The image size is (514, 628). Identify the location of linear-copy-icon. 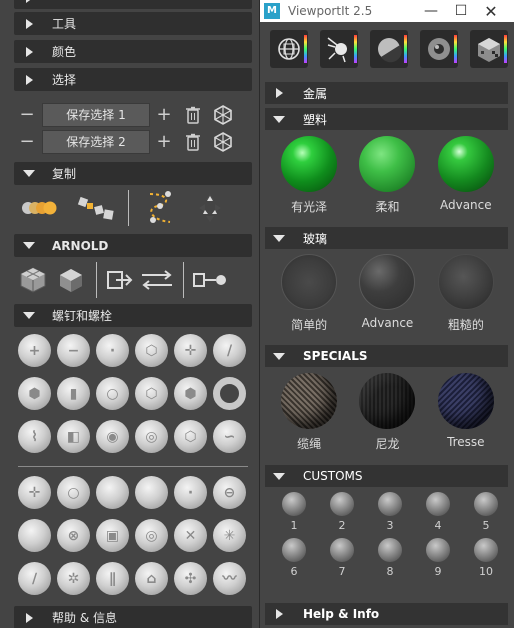
(41, 208).